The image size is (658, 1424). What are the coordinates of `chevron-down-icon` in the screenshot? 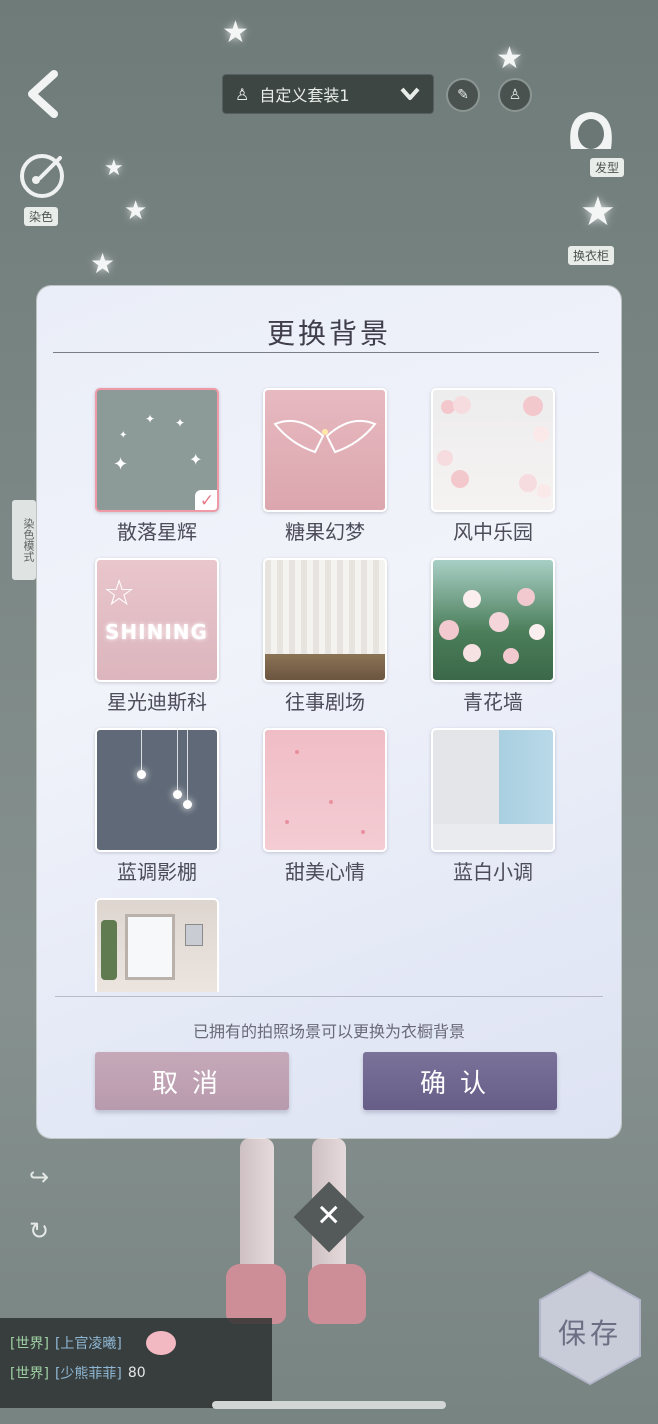 It's located at (410, 93).